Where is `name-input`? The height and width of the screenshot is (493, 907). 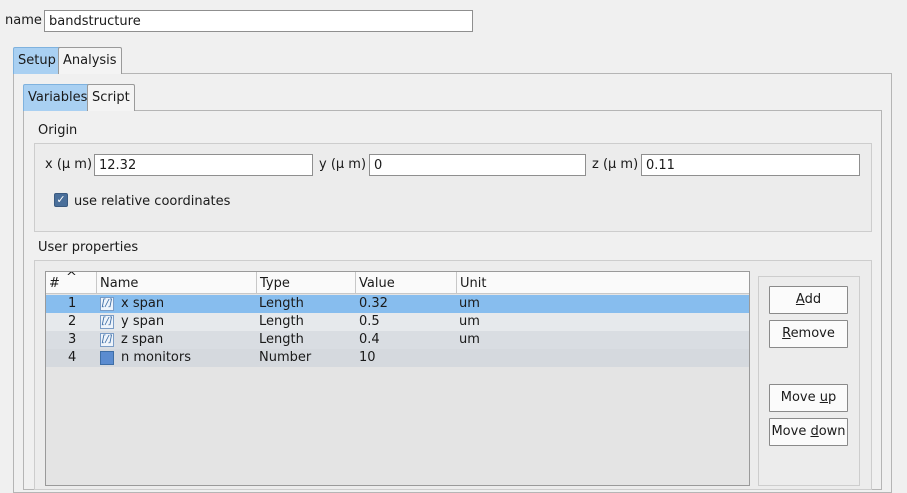
name-input is located at coordinates (258, 21).